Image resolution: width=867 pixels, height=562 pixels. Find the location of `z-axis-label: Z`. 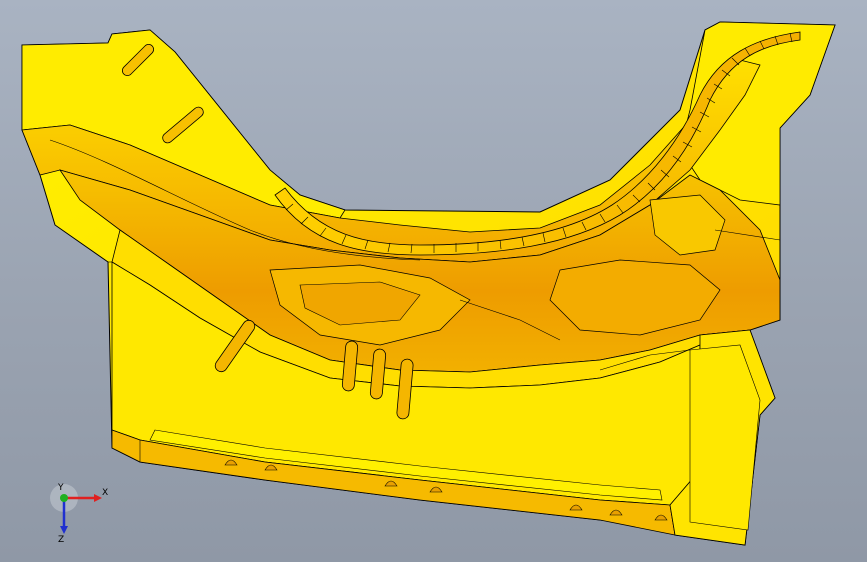

z-axis-label: Z is located at coordinates (61, 540).